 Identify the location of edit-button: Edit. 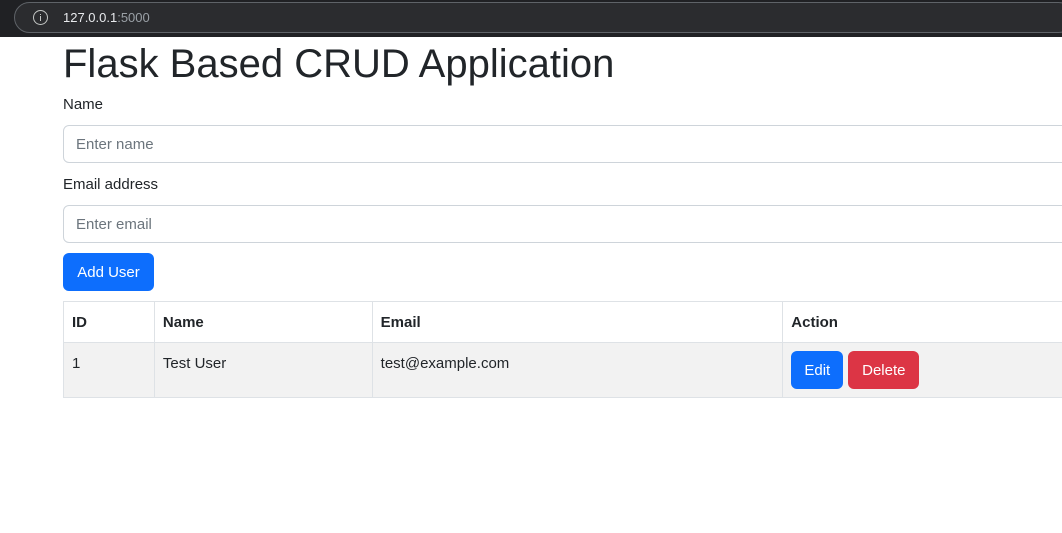
(817, 370).